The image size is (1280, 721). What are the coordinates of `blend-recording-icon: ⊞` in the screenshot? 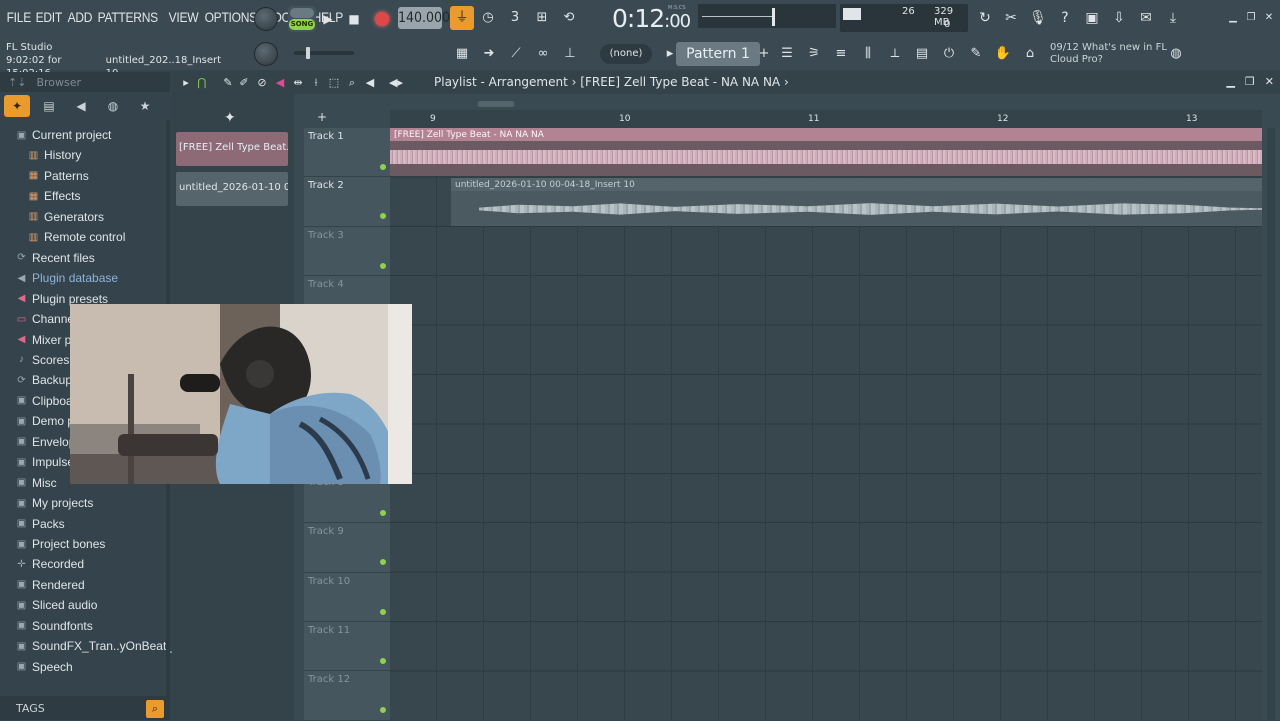 It's located at (542, 18).